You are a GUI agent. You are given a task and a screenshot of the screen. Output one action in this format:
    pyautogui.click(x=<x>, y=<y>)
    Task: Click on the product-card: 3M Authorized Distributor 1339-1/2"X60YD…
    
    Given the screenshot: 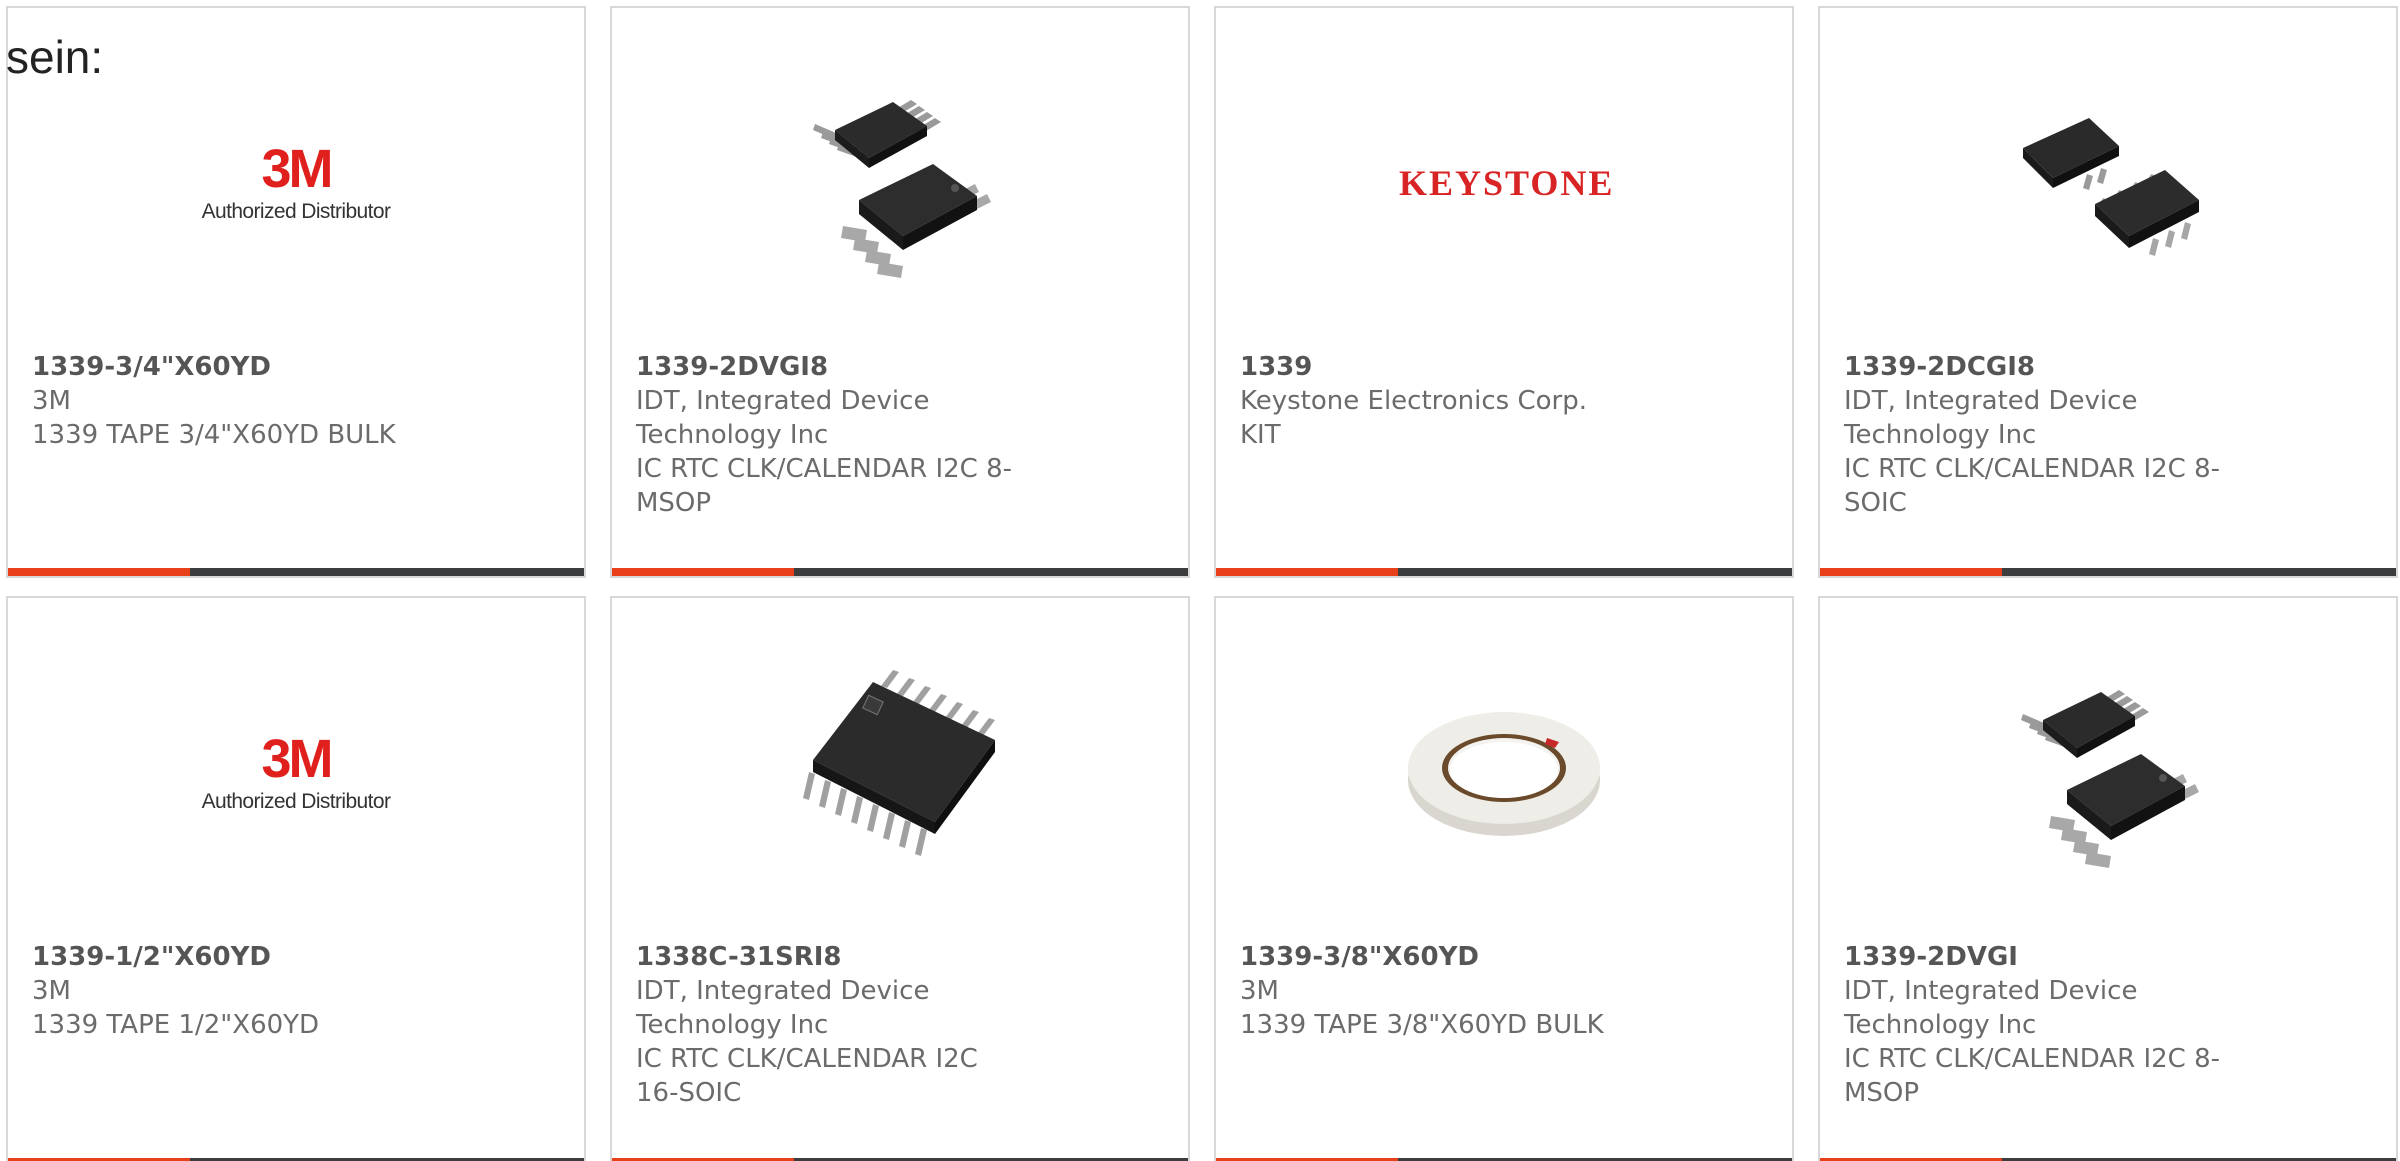 What is the action you would take?
    pyautogui.click(x=296, y=878)
    